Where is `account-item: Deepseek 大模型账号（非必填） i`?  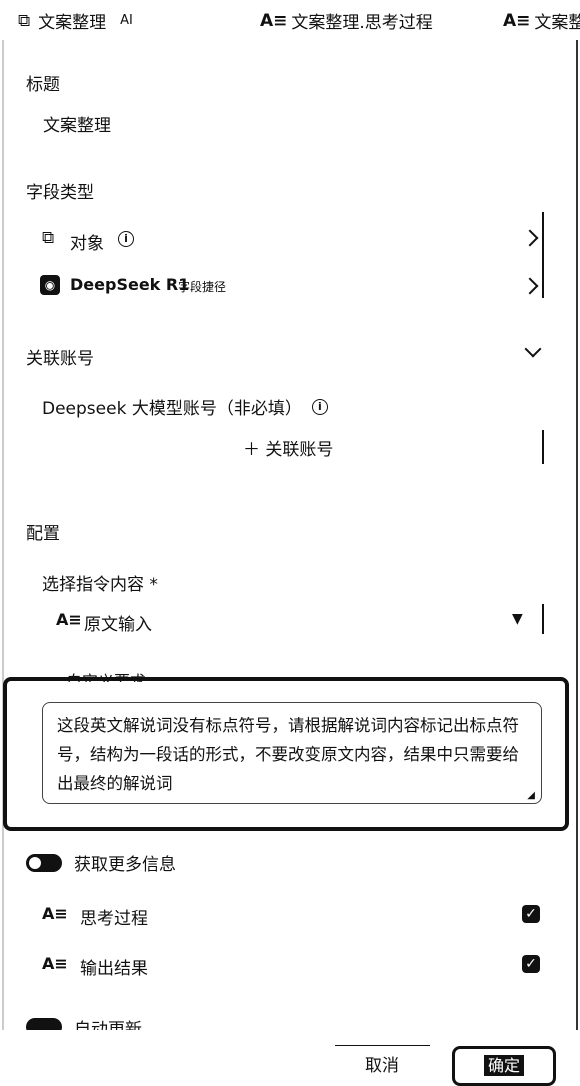 account-item: Deepseek 大模型账号（非必填） i is located at coordinates (185, 406).